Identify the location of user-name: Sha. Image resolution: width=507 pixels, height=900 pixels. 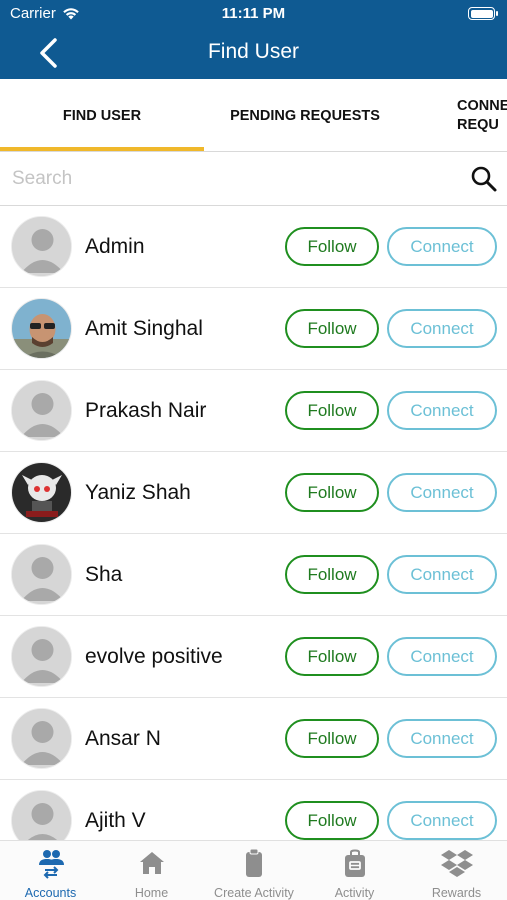
(104, 574).